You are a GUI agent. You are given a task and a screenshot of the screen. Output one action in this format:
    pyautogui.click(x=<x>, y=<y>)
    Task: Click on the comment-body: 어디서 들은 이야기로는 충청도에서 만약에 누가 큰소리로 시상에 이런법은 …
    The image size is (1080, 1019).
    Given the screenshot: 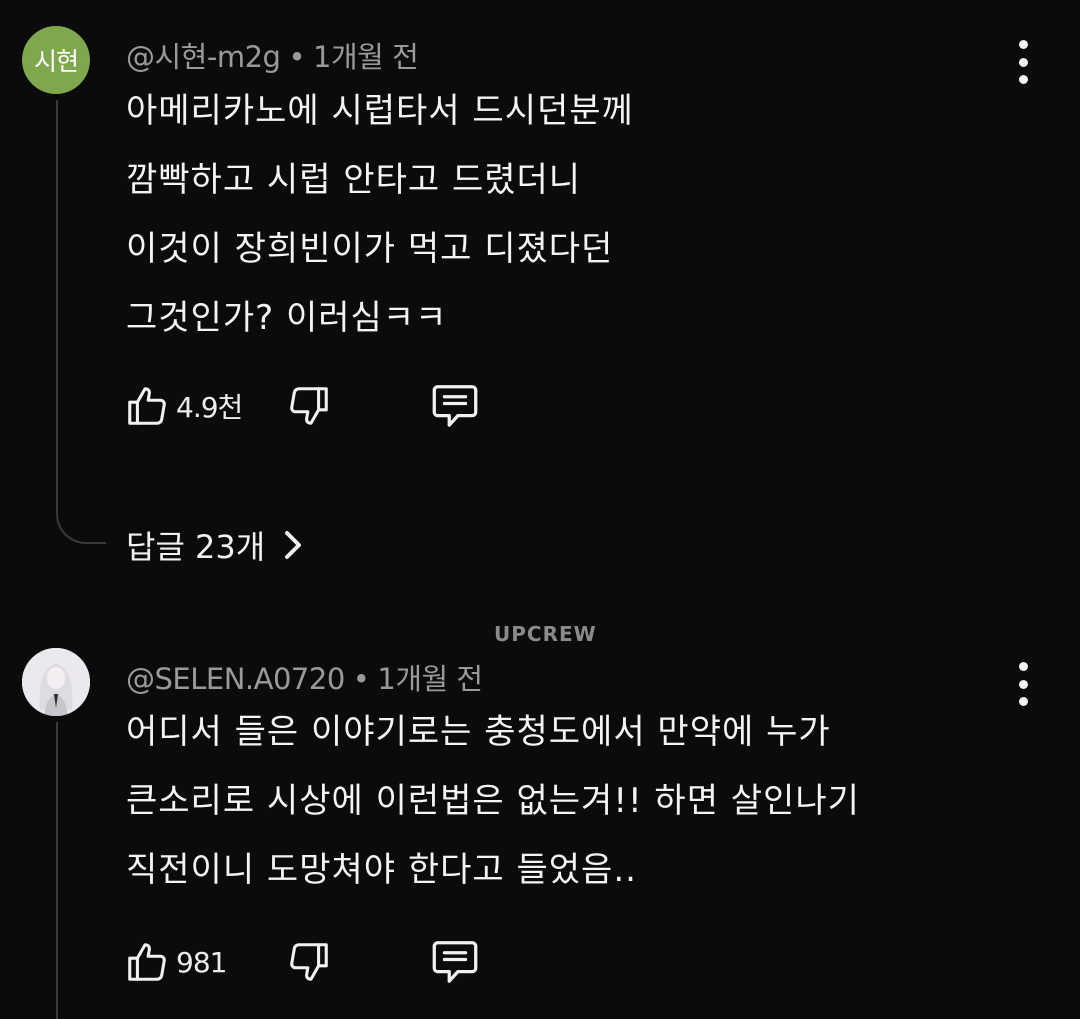 What is the action you would take?
    pyautogui.click(x=493, y=801)
    